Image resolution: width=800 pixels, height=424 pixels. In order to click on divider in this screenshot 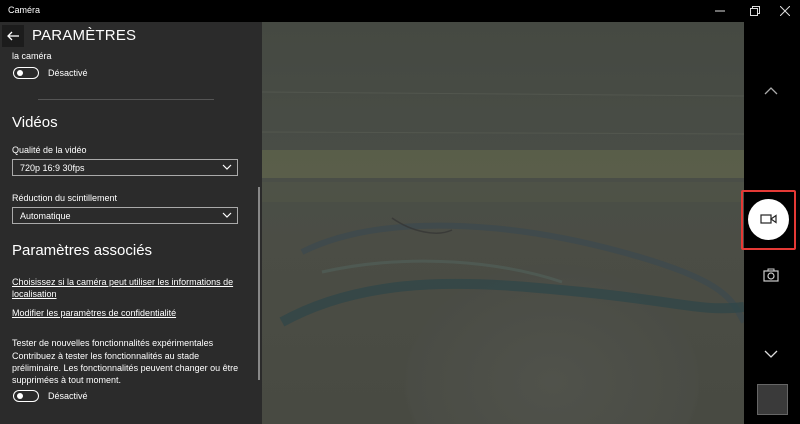, I will do `click(126, 99)`.